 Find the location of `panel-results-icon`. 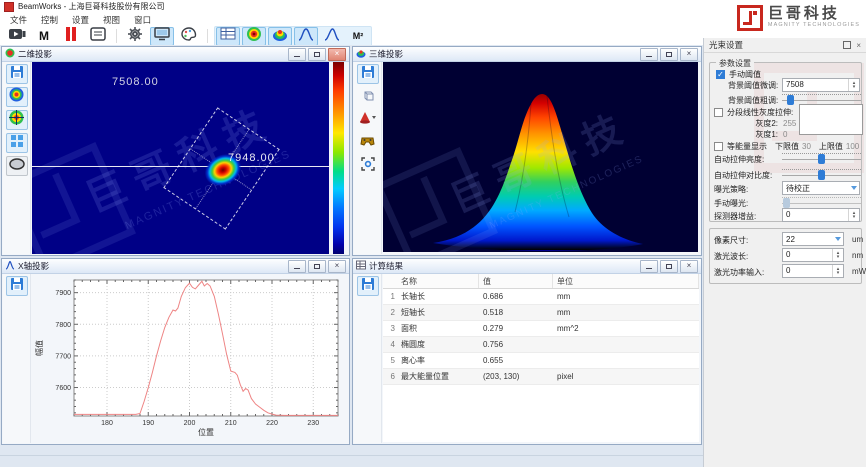

panel-results-icon is located at coordinates (361, 266).